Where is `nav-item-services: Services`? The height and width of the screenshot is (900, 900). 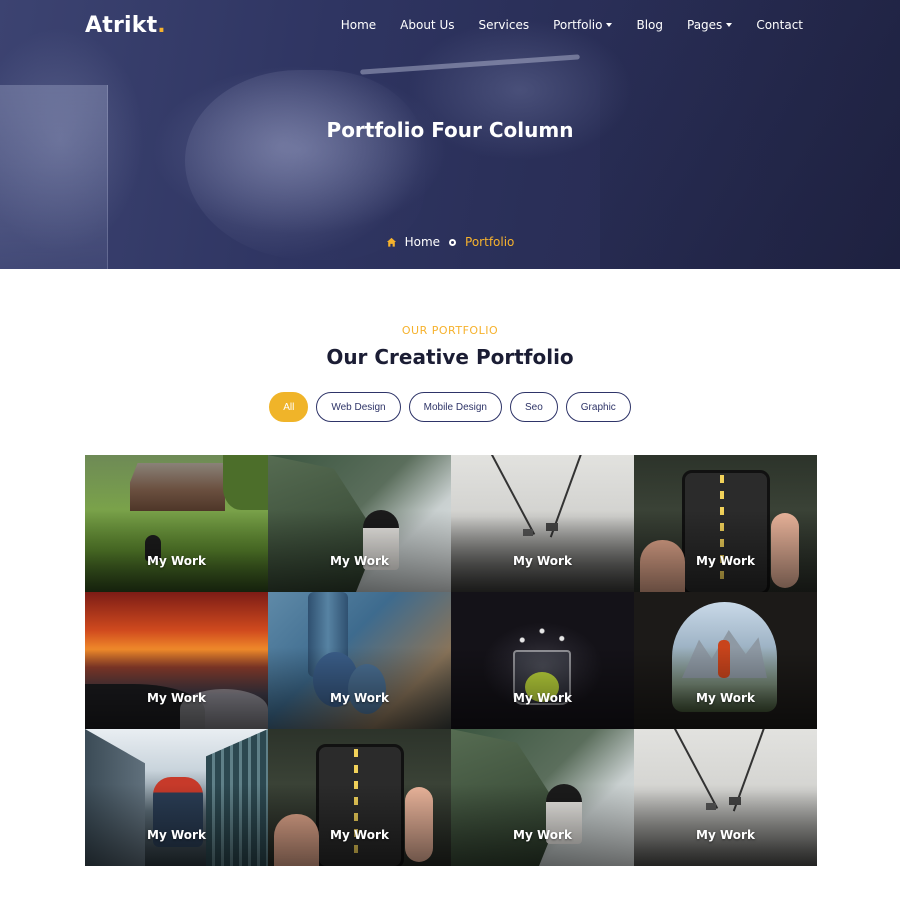
nav-item-services: Services is located at coordinates (503, 25).